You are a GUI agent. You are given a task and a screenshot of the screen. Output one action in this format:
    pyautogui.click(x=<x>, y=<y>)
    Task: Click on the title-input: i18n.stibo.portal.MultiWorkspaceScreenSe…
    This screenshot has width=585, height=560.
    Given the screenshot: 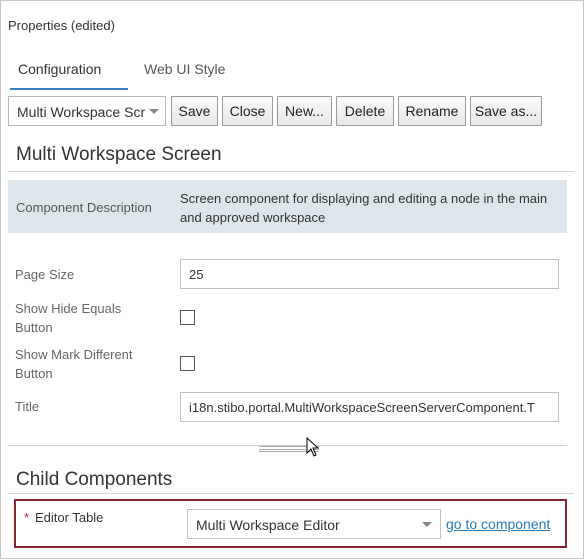 What is the action you would take?
    pyautogui.click(x=369, y=407)
    